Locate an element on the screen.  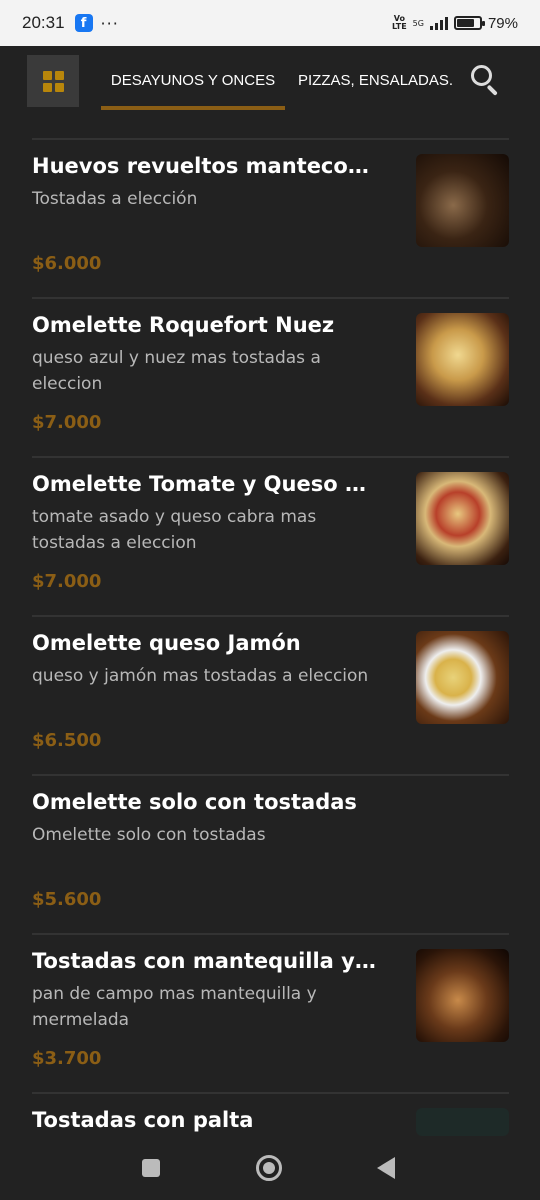
facebook-icon: f is located at coordinates (83, 23).